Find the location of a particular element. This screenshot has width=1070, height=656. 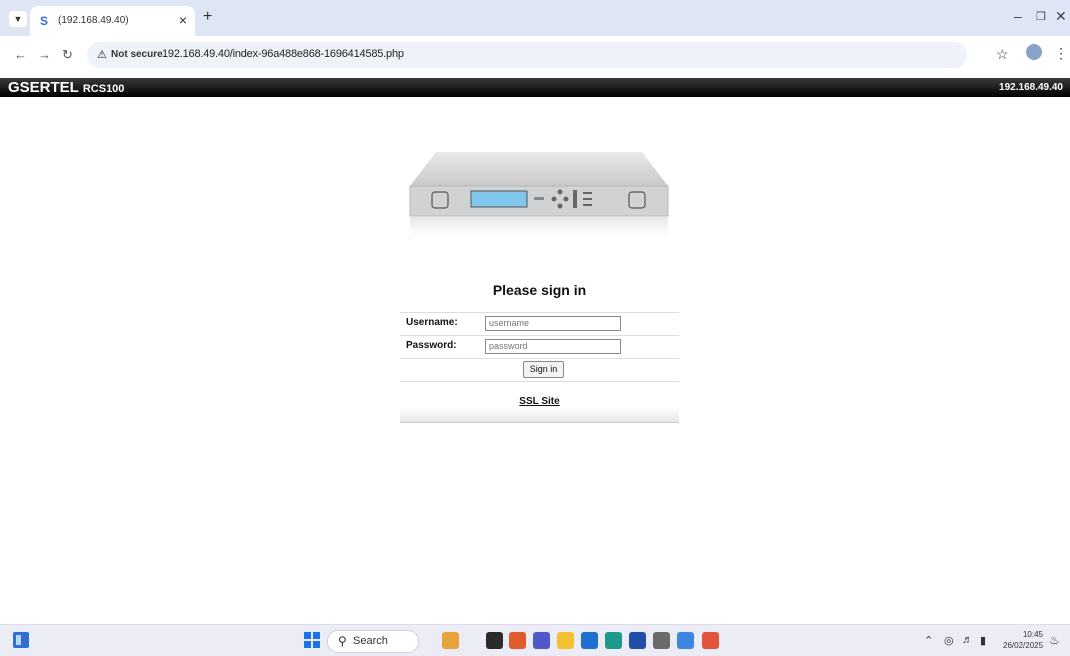

tab-search-menu-icon: ▼ is located at coordinates (18, 19).